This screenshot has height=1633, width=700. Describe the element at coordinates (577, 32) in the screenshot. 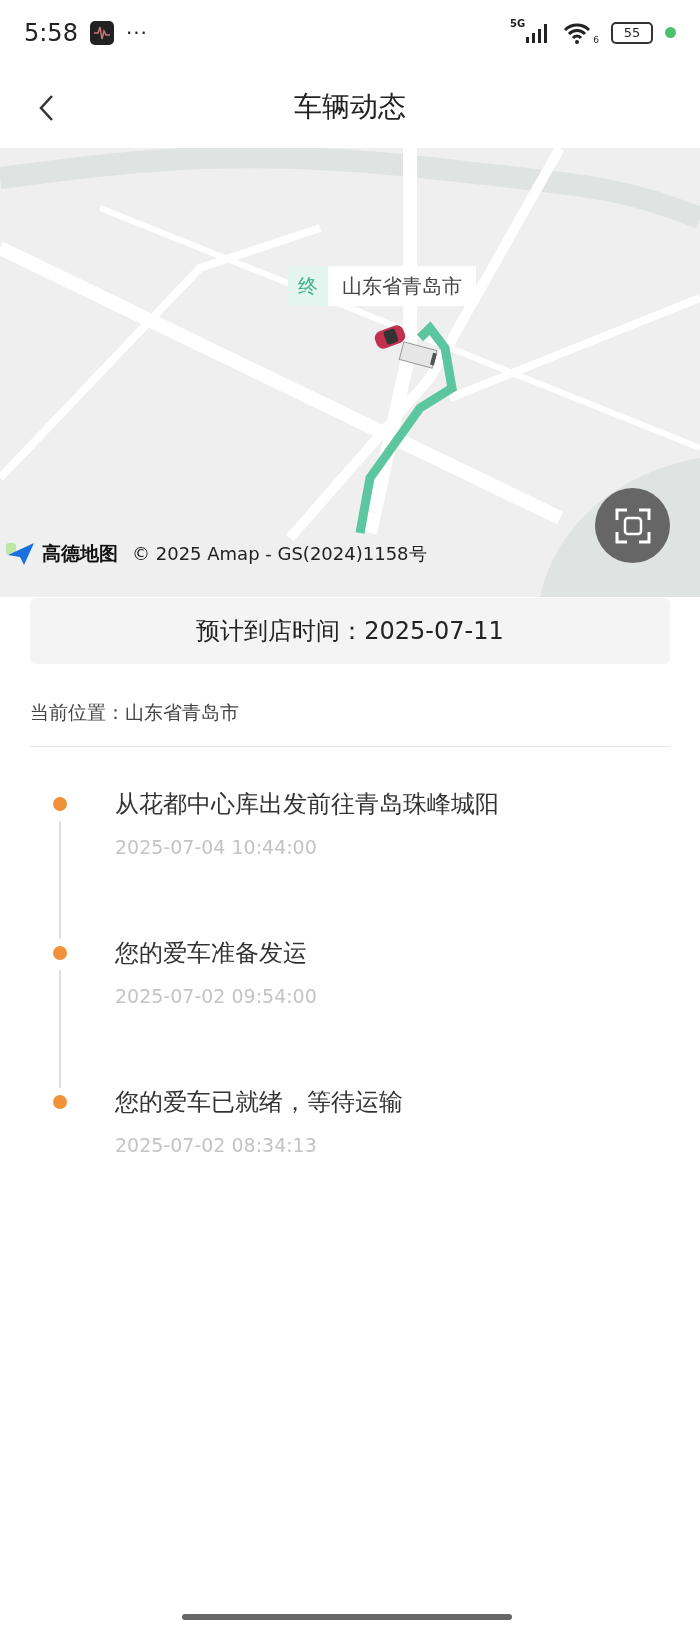

I see `wifi-icon` at that location.